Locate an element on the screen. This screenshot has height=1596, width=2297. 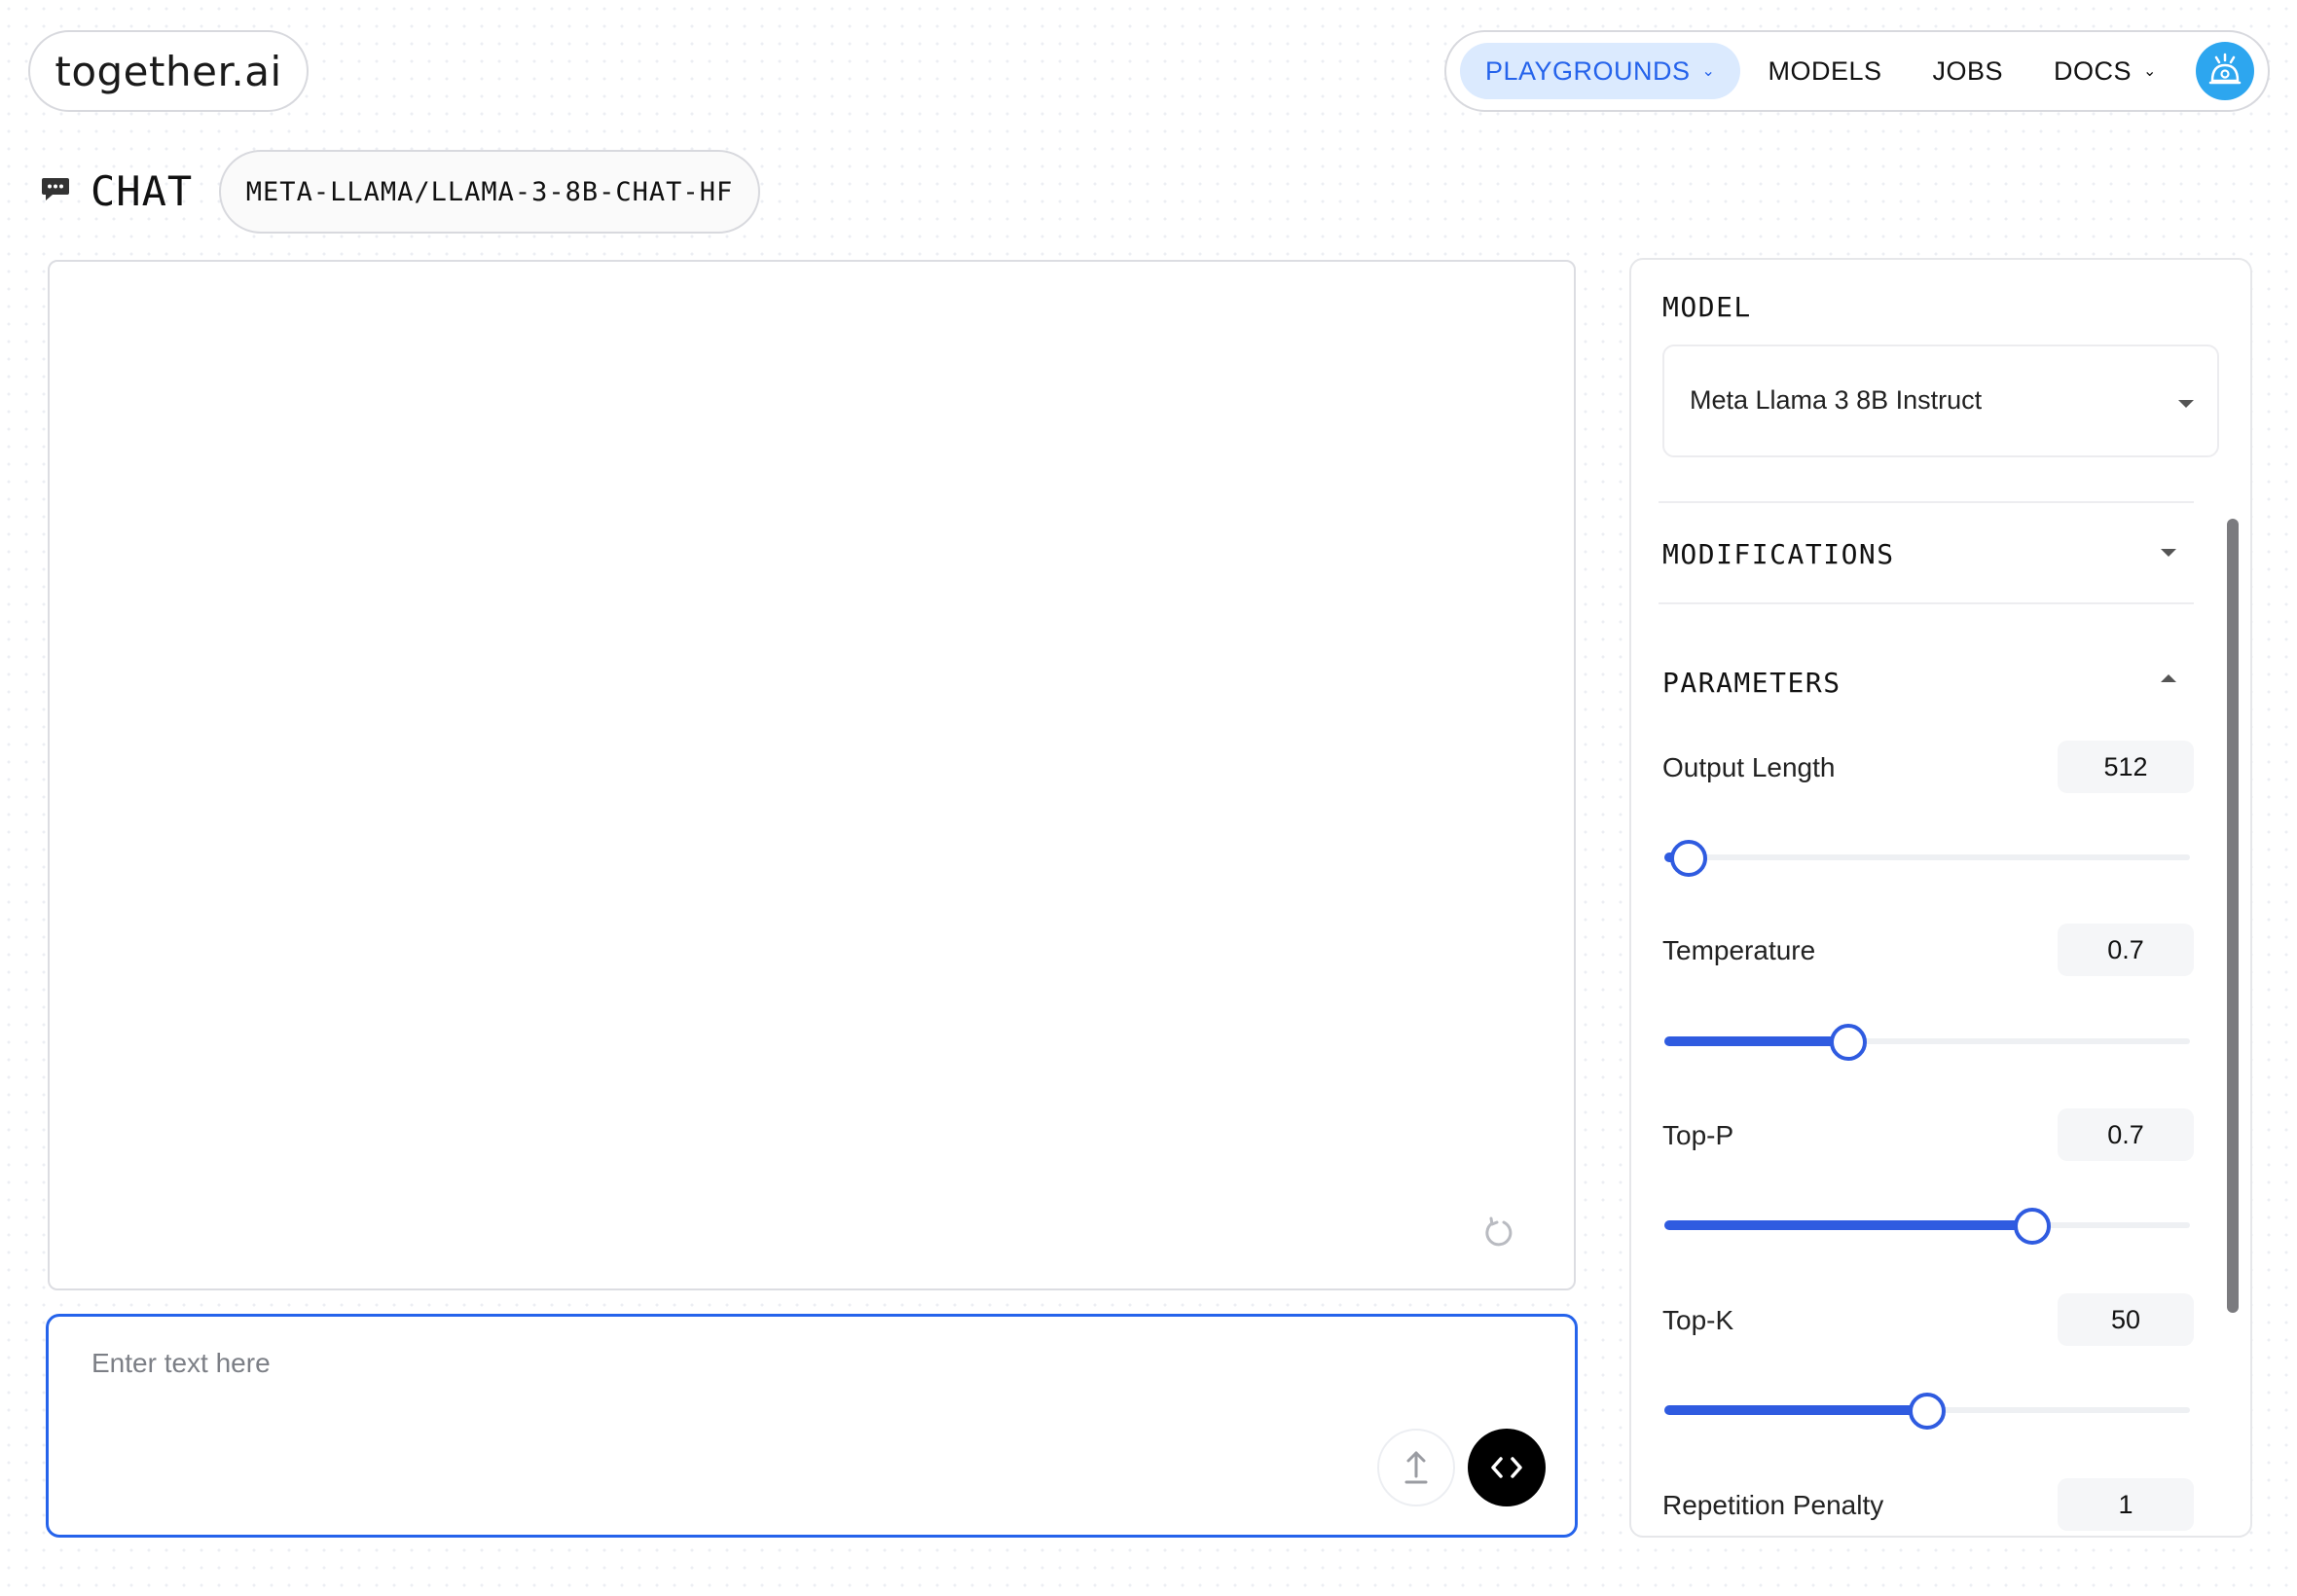
chat-input-box: Enter text here is located at coordinates (812, 1426).